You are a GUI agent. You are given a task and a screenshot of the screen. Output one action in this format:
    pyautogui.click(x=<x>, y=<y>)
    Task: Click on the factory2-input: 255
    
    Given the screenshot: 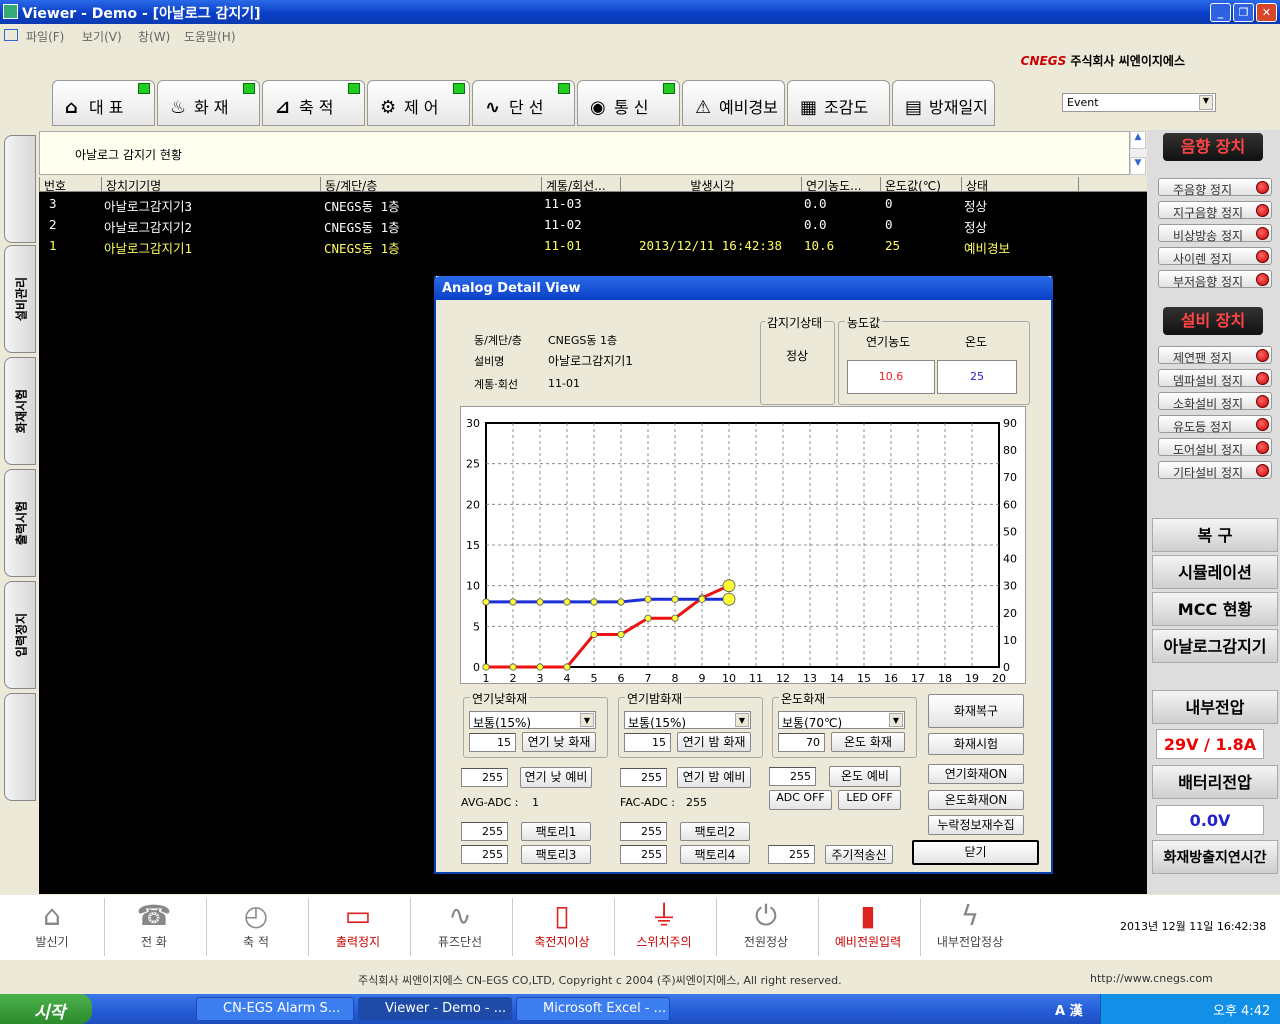 What is the action you would take?
    pyautogui.click(x=643, y=831)
    